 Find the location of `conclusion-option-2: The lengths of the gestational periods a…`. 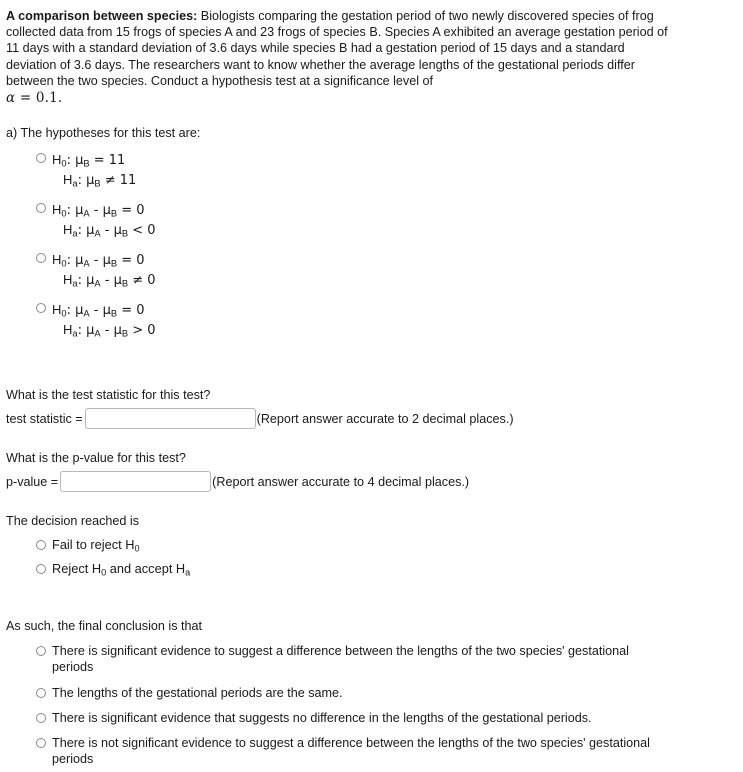

conclusion-option-2: The lengths of the gestational periods a… is located at coordinates (389, 693).